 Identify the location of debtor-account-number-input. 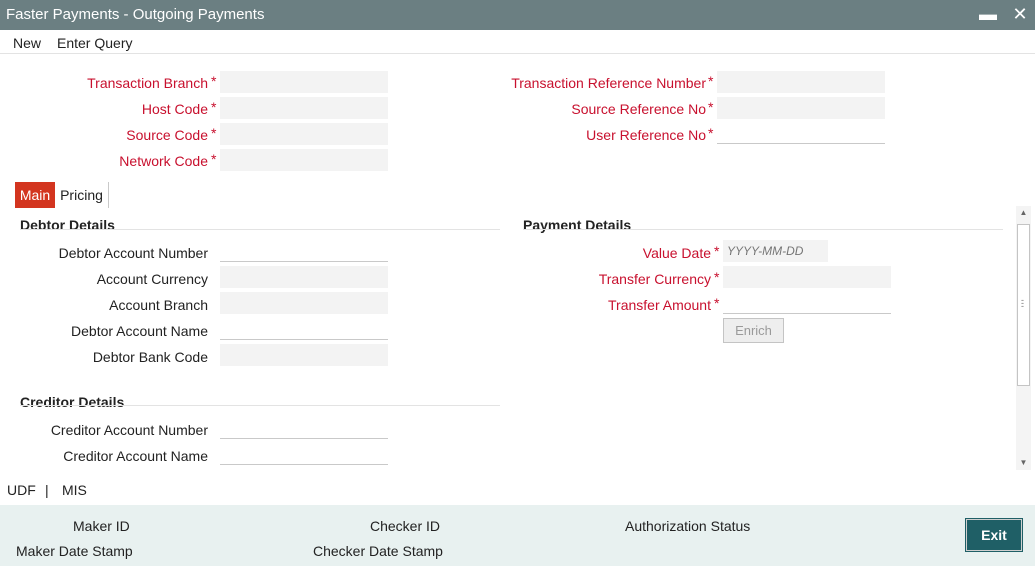
(304, 251).